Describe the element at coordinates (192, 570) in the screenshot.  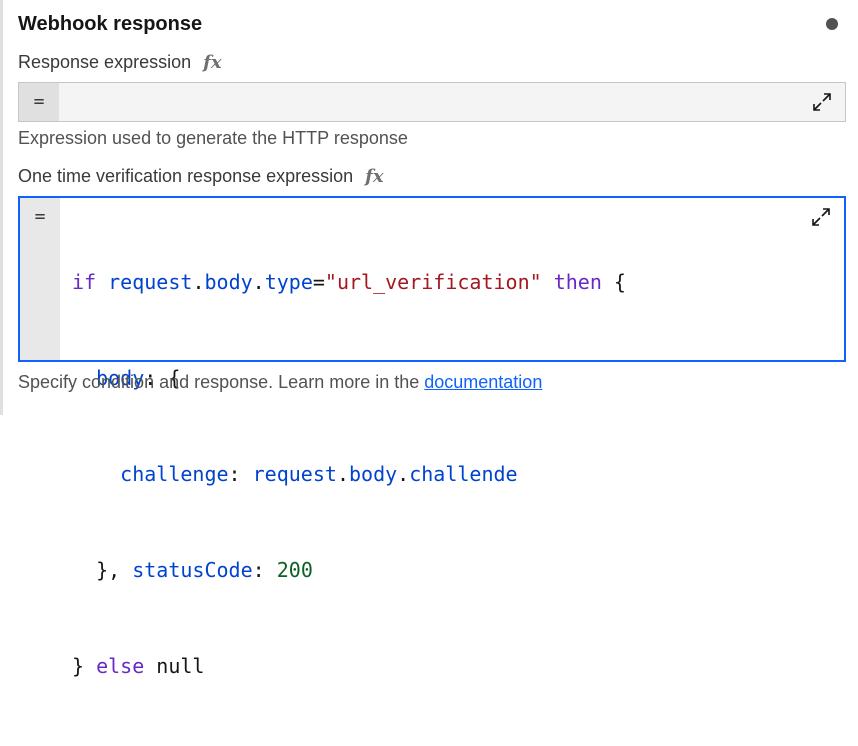
I see `code-line-4: }, statusCode: 200` at that location.